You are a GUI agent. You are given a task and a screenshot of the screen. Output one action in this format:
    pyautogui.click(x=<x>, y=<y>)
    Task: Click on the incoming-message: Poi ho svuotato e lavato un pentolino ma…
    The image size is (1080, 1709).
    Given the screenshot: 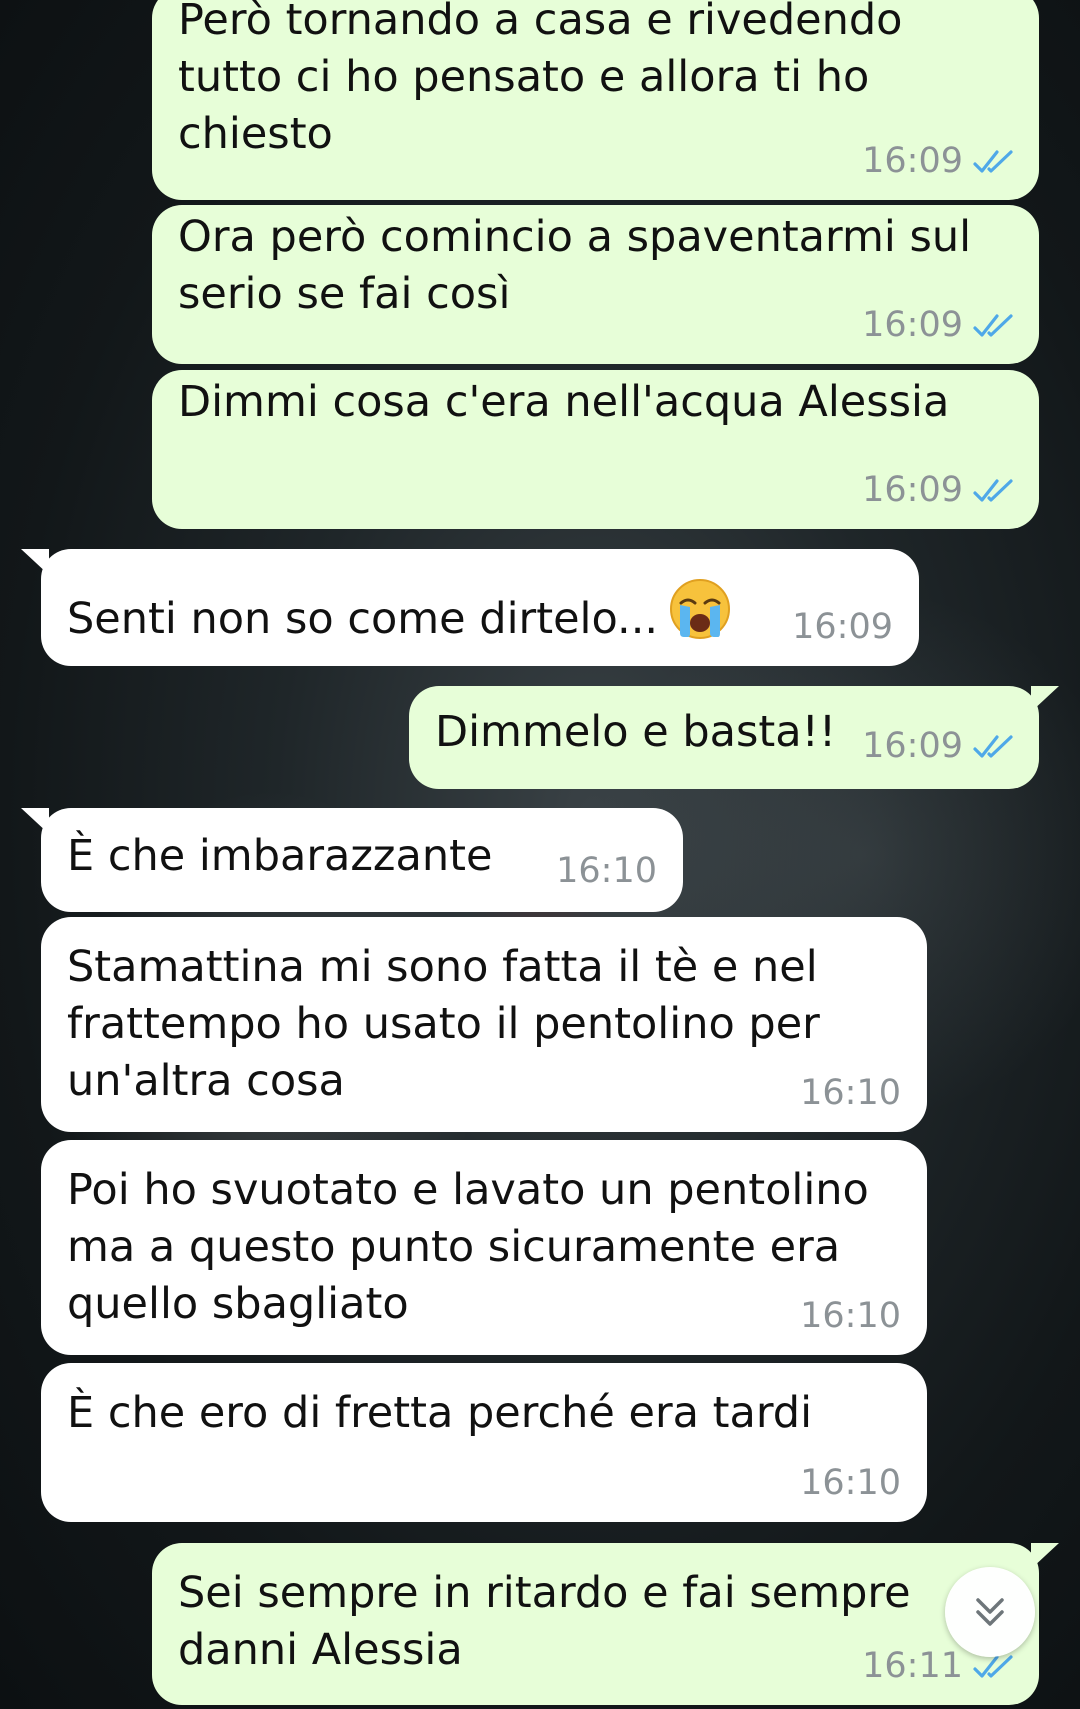 What is the action you would take?
    pyautogui.click(x=484, y=1247)
    